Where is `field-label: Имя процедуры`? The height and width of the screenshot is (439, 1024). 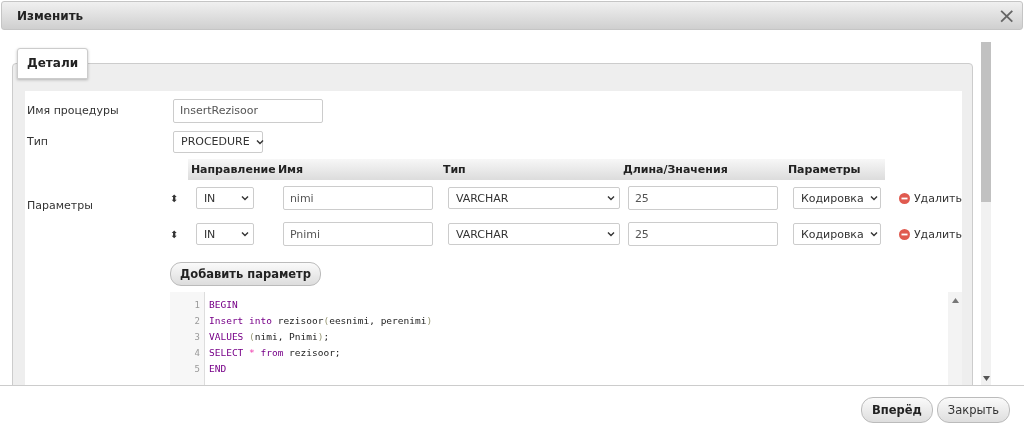 field-label: Имя процедуры is located at coordinates (73, 110).